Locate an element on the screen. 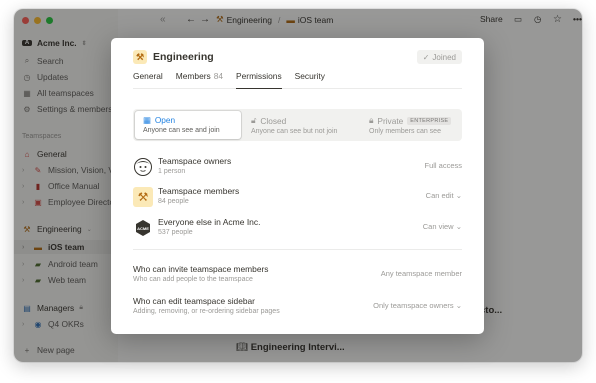 Image resolution: width=596 pixels, height=383 pixels. permission-level: Can view is located at coordinates (438, 226).